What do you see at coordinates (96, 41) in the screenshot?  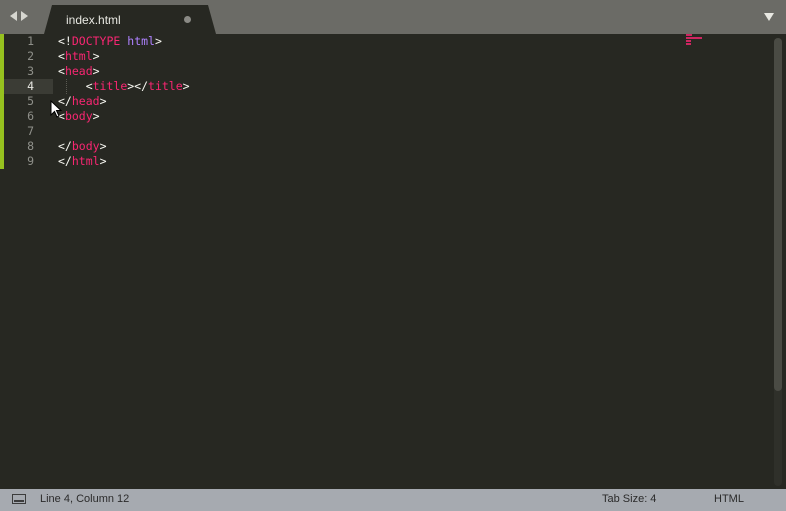 I see `code-token: DOCTYPE` at bounding box center [96, 41].